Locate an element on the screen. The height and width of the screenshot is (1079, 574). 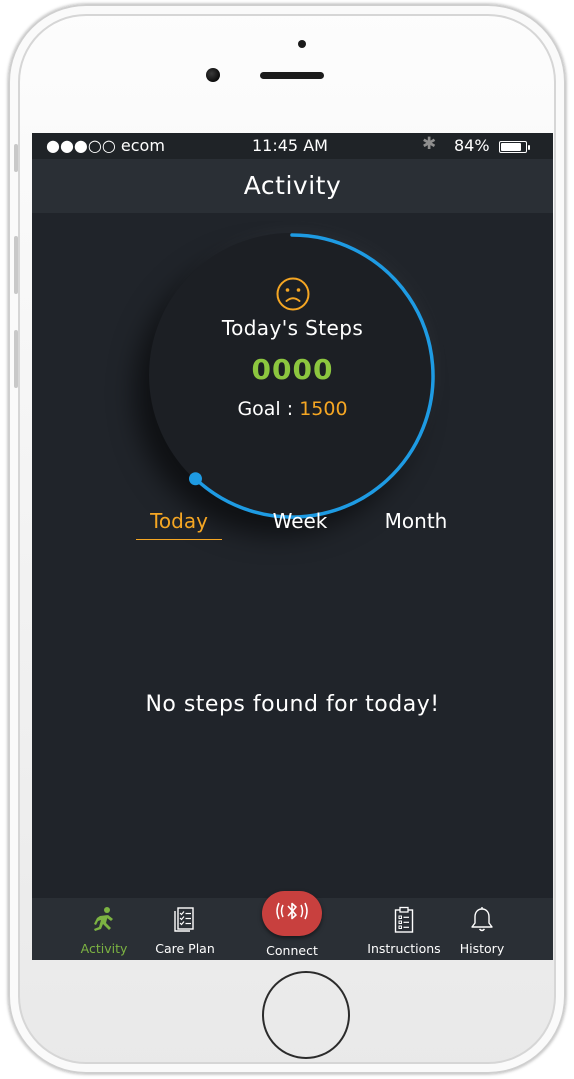
page-title: Activity is located at coordinates (292, 185).